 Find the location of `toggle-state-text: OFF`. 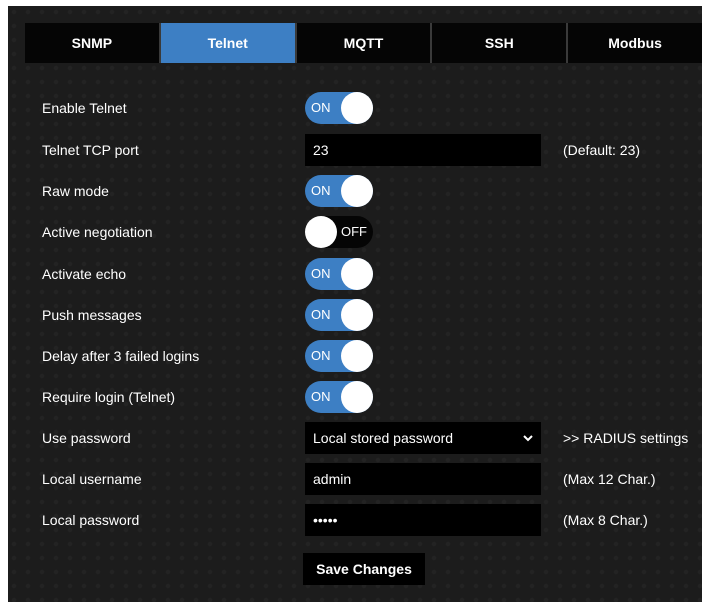

toggle-state-text: OFF is located at coordinates (354, 231).